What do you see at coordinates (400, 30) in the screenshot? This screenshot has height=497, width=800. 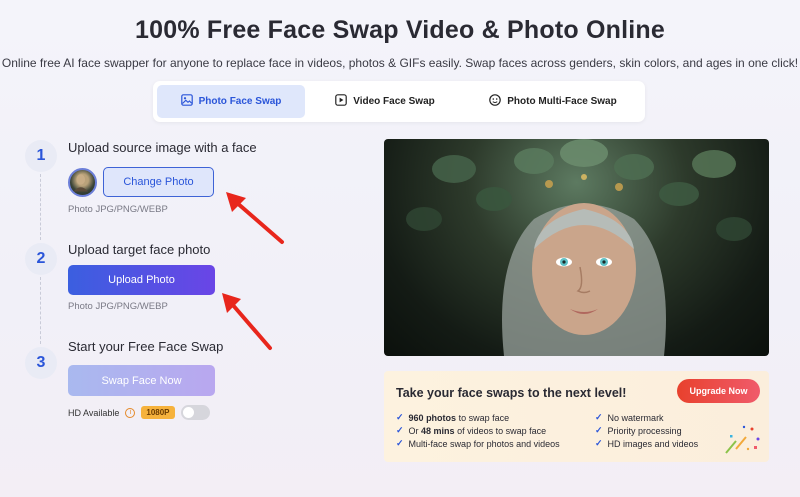 I see `page-title: 100% Free Face Swap Video & Photo Online` at bounding box center [400, 30].